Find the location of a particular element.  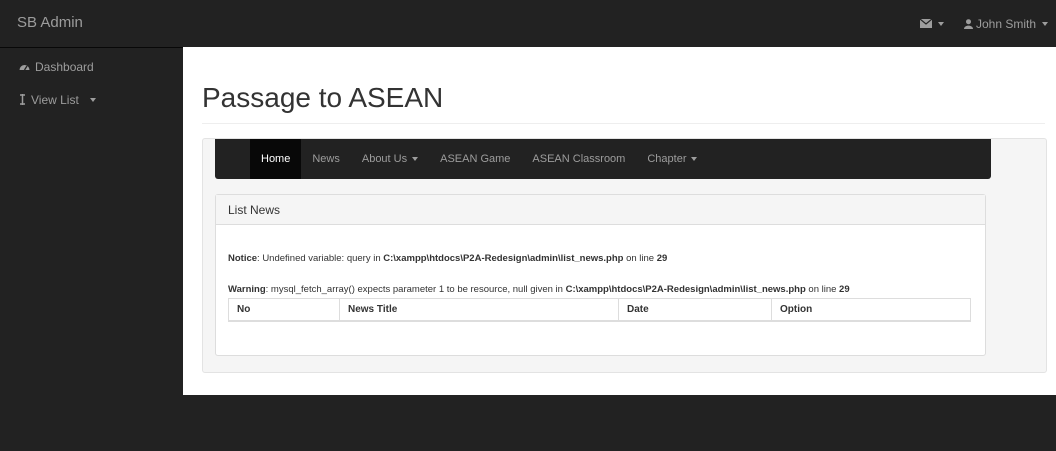

nav-label: About Us is located at coordinates (384, 159).